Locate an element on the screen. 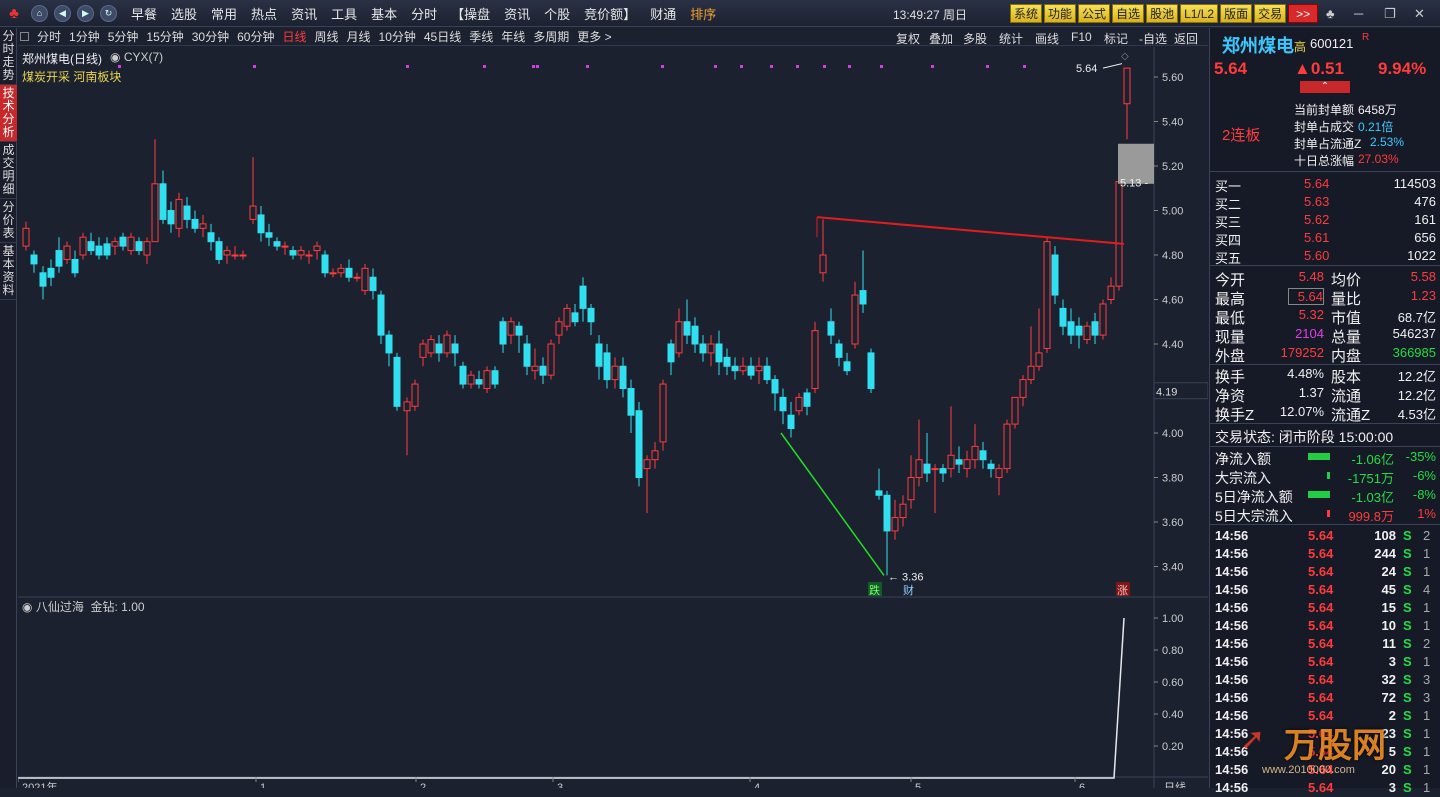 The image size is (1440, 797). maximize-icon: ❐ is located at coordinates (1390, 14).